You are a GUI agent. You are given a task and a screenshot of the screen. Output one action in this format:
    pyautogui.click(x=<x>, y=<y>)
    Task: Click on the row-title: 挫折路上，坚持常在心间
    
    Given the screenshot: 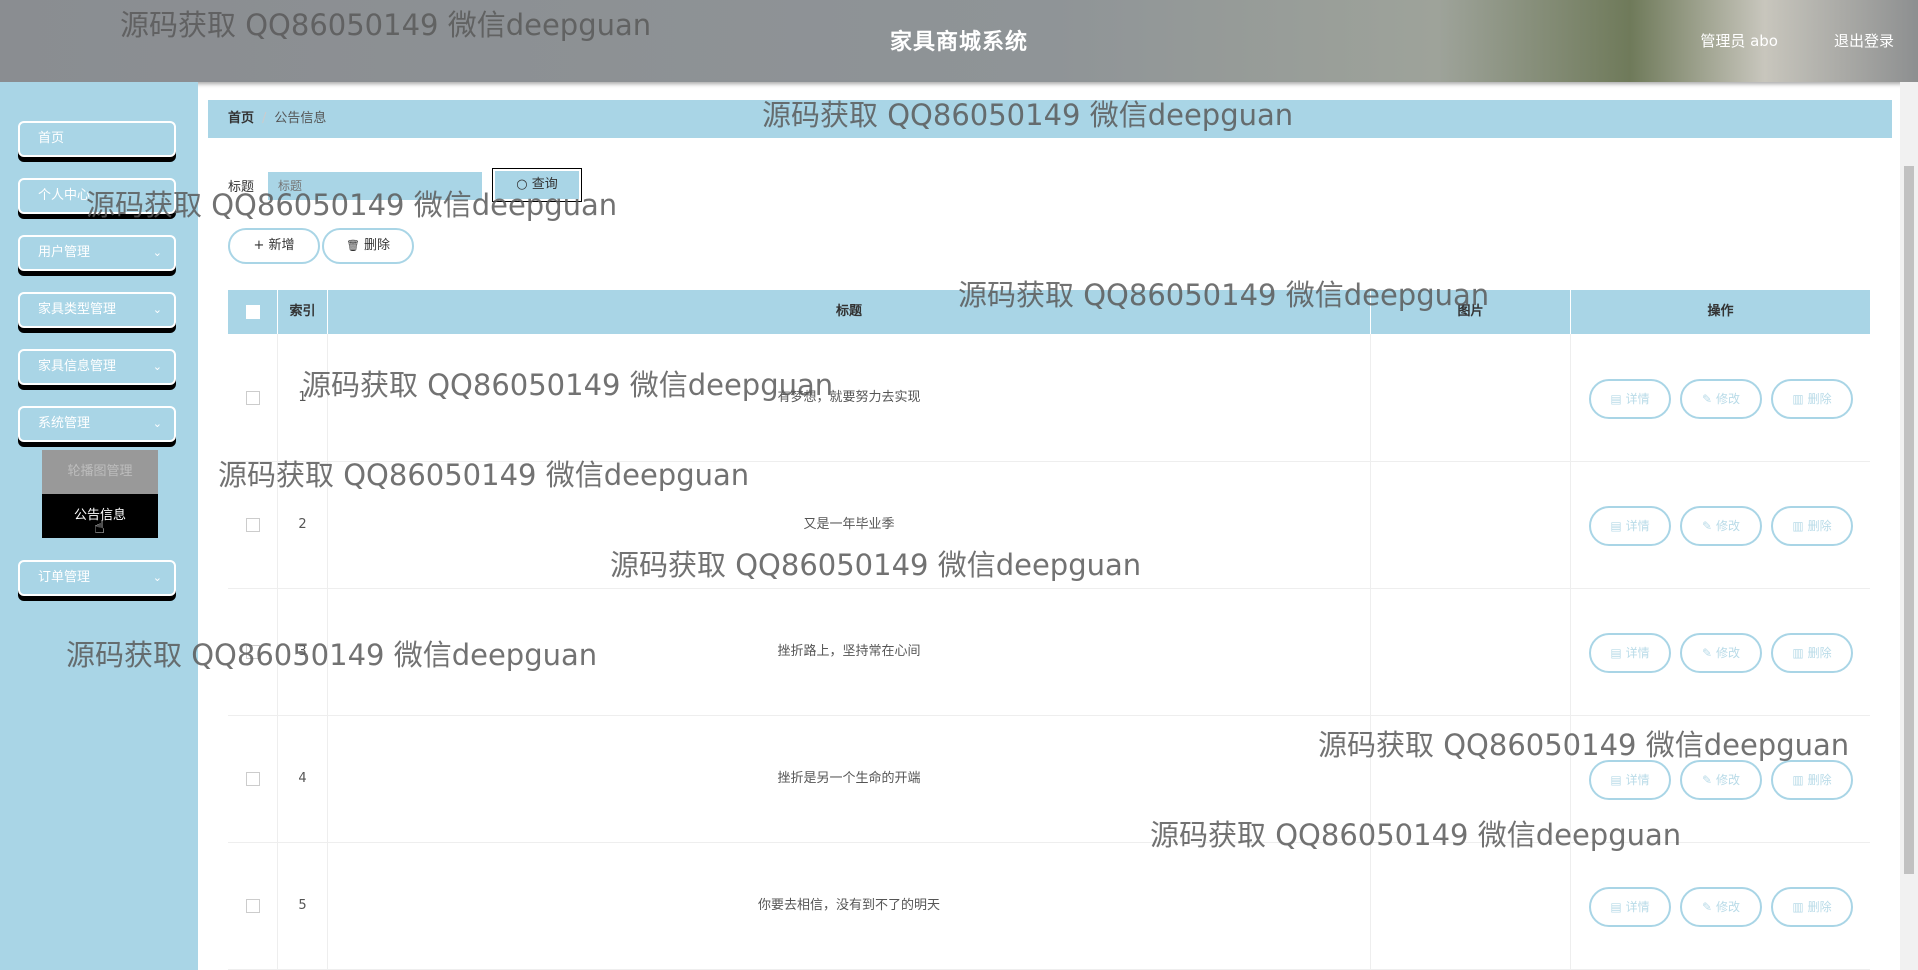 What is the action you would take?
    pyautogui.click(x=849, y=651)
    